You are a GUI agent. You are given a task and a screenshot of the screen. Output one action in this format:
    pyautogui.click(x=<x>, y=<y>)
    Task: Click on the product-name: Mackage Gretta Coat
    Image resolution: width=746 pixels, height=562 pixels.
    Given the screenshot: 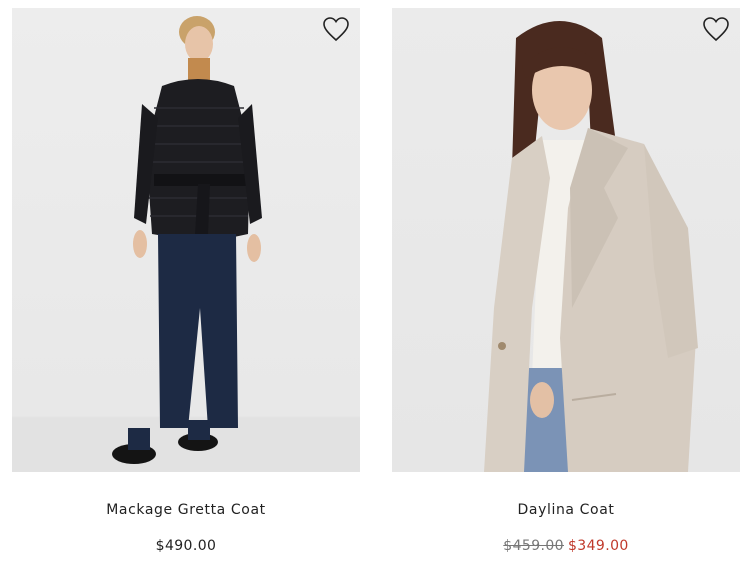 What is the action you would take?
    pyautogui.click(x=186, y=510)
    